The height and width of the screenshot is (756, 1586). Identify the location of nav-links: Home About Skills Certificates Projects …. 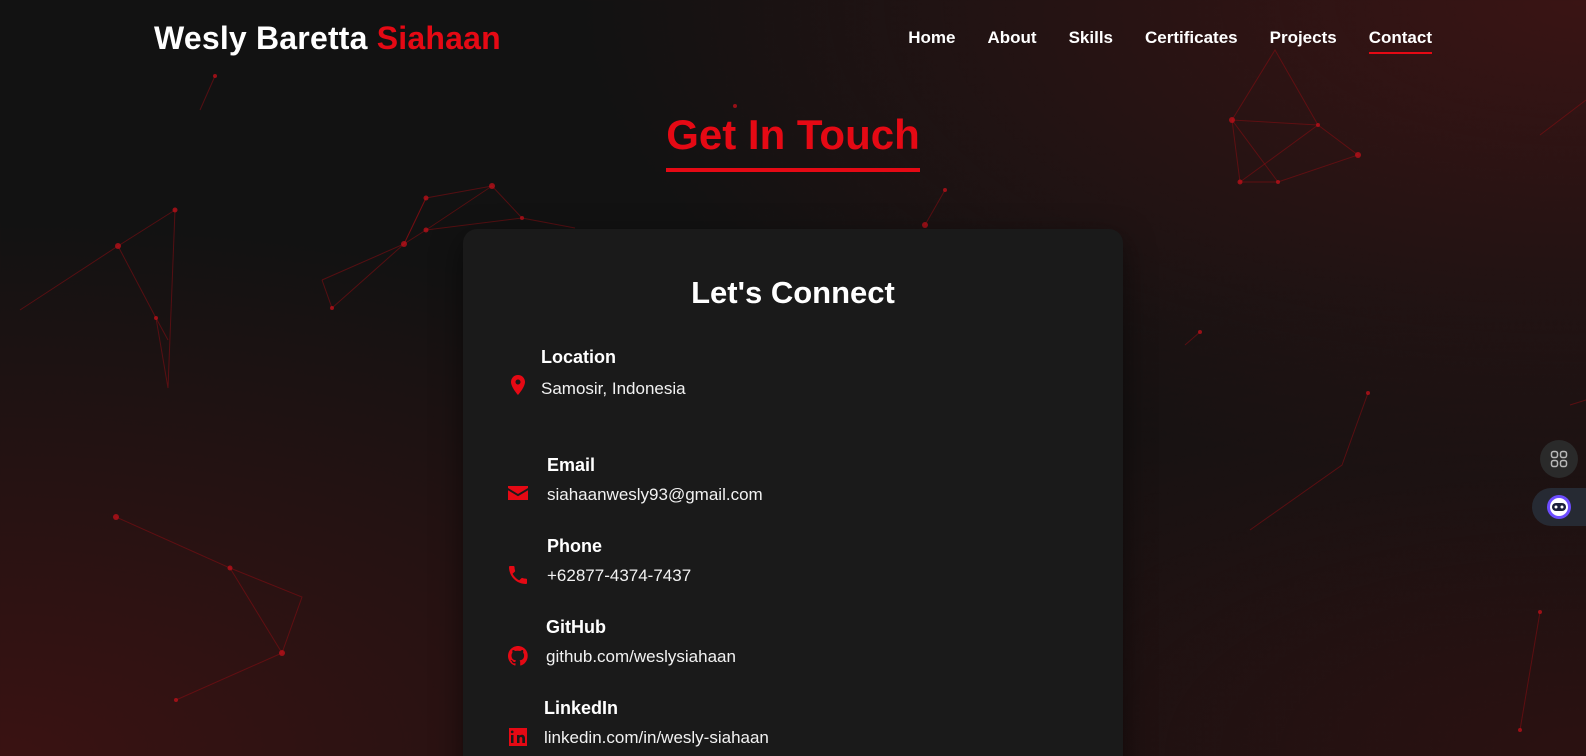
(1170, 41).